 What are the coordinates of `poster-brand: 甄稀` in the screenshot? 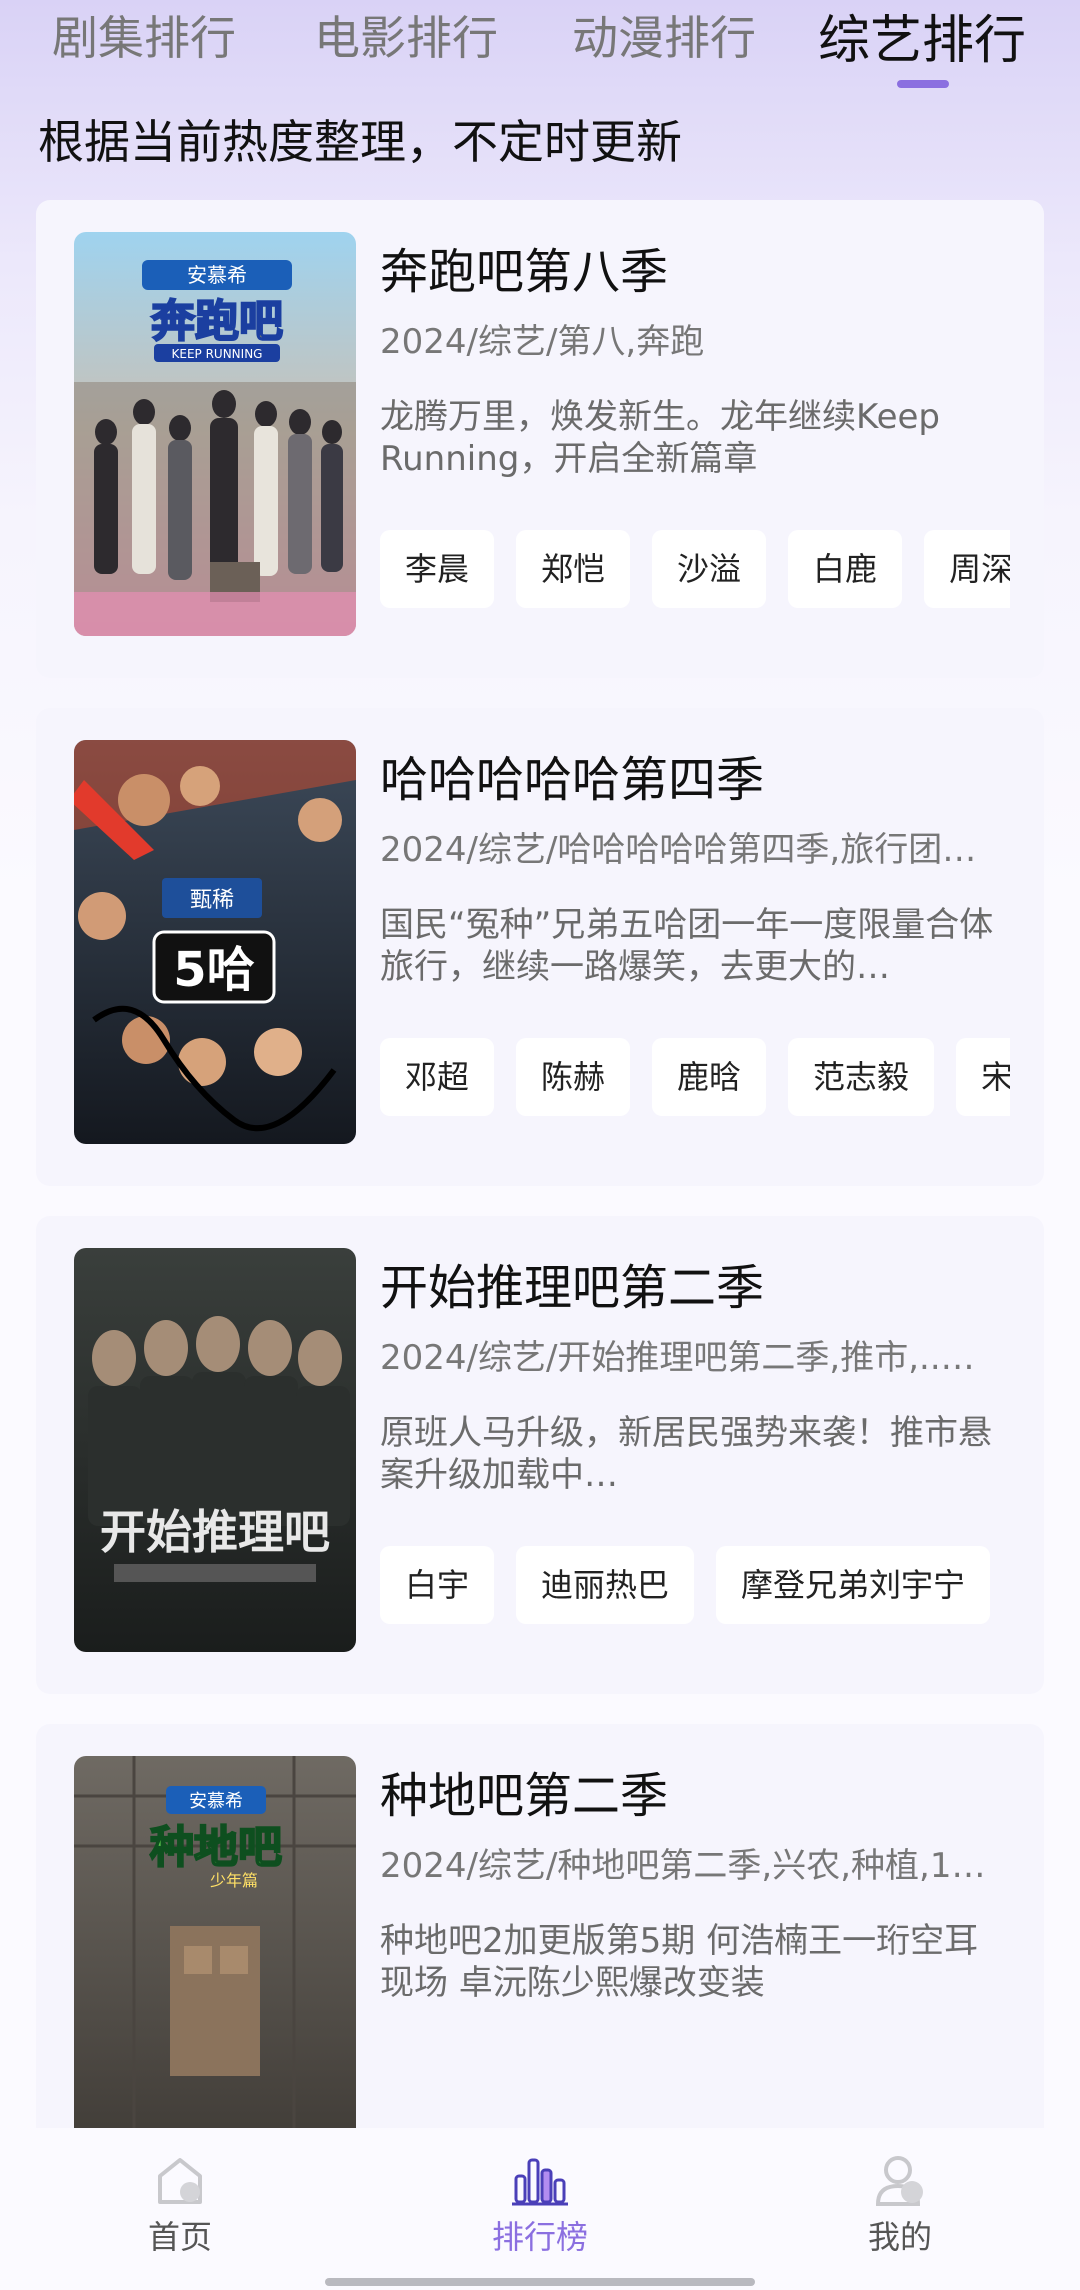 It's located at (212, 900).